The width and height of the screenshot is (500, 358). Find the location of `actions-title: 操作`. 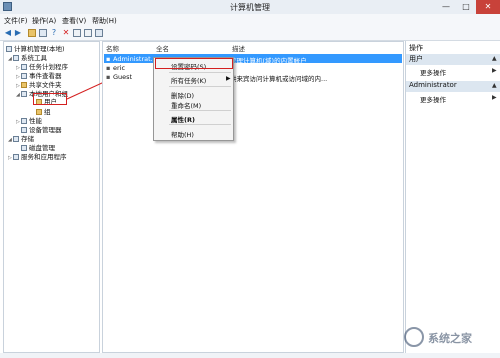

actions-title: 操作 is located at coordinates (416, 48).